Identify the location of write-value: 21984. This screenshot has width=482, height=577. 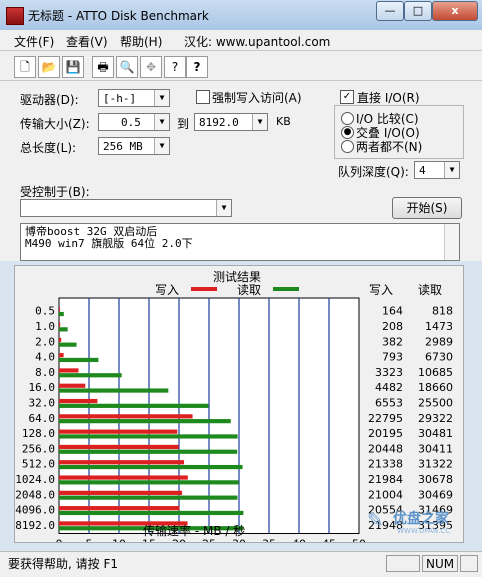
(385, 479).